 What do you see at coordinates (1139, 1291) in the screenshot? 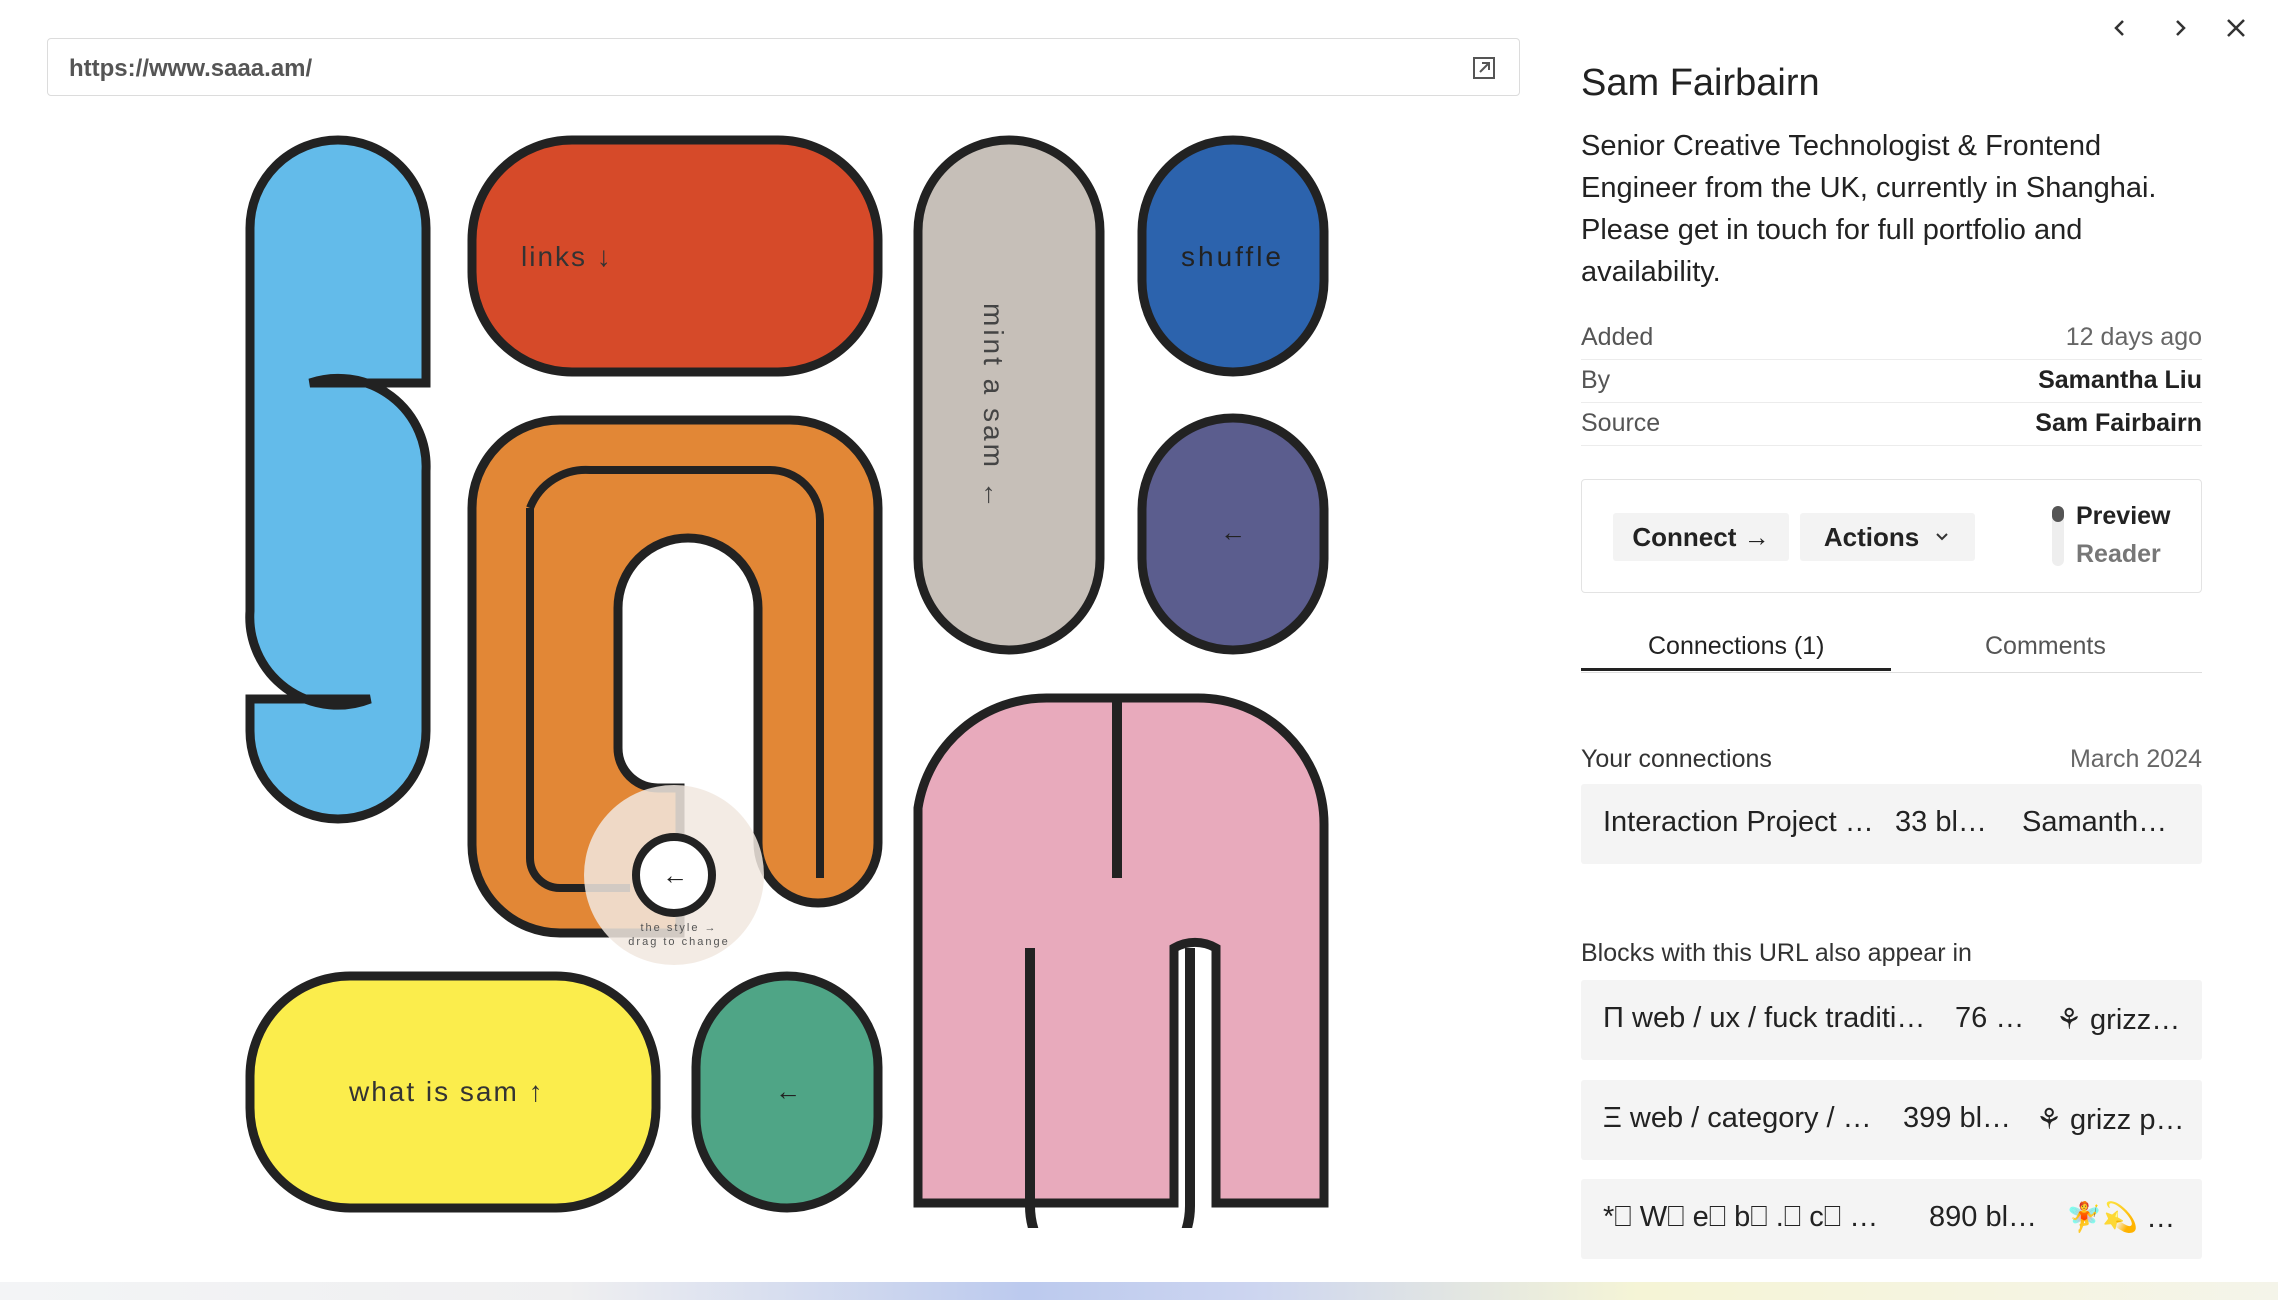
I see `bottom-gradient-strip` at bounding box center [1139, 1291].